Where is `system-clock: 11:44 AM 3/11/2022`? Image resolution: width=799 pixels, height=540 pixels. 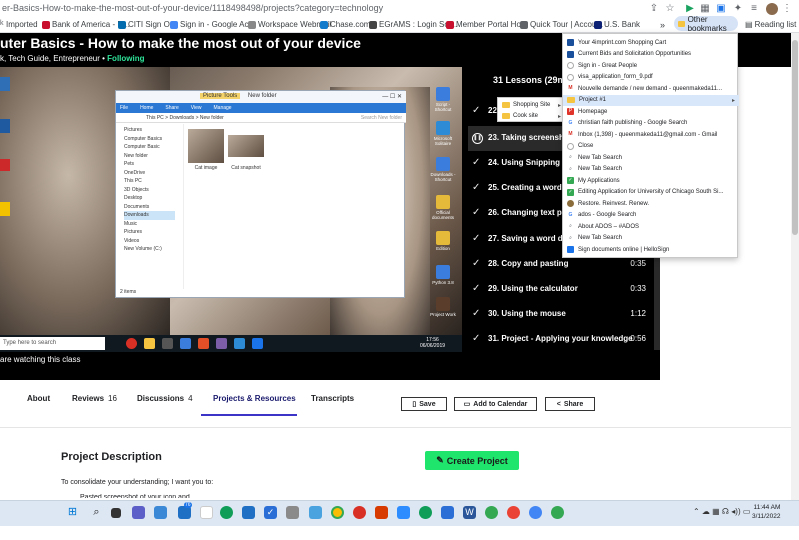 system-clock: 11:44 AM 3/11/2022 is located at coordinates (766, 512).